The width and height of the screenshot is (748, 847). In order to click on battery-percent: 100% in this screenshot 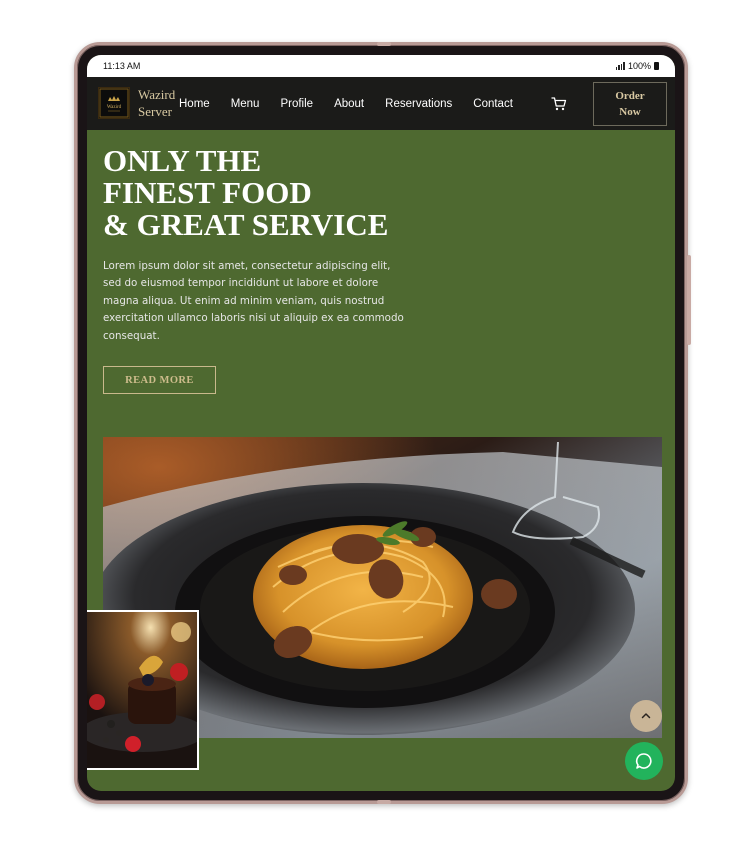, I will do `click(639, 66)`.